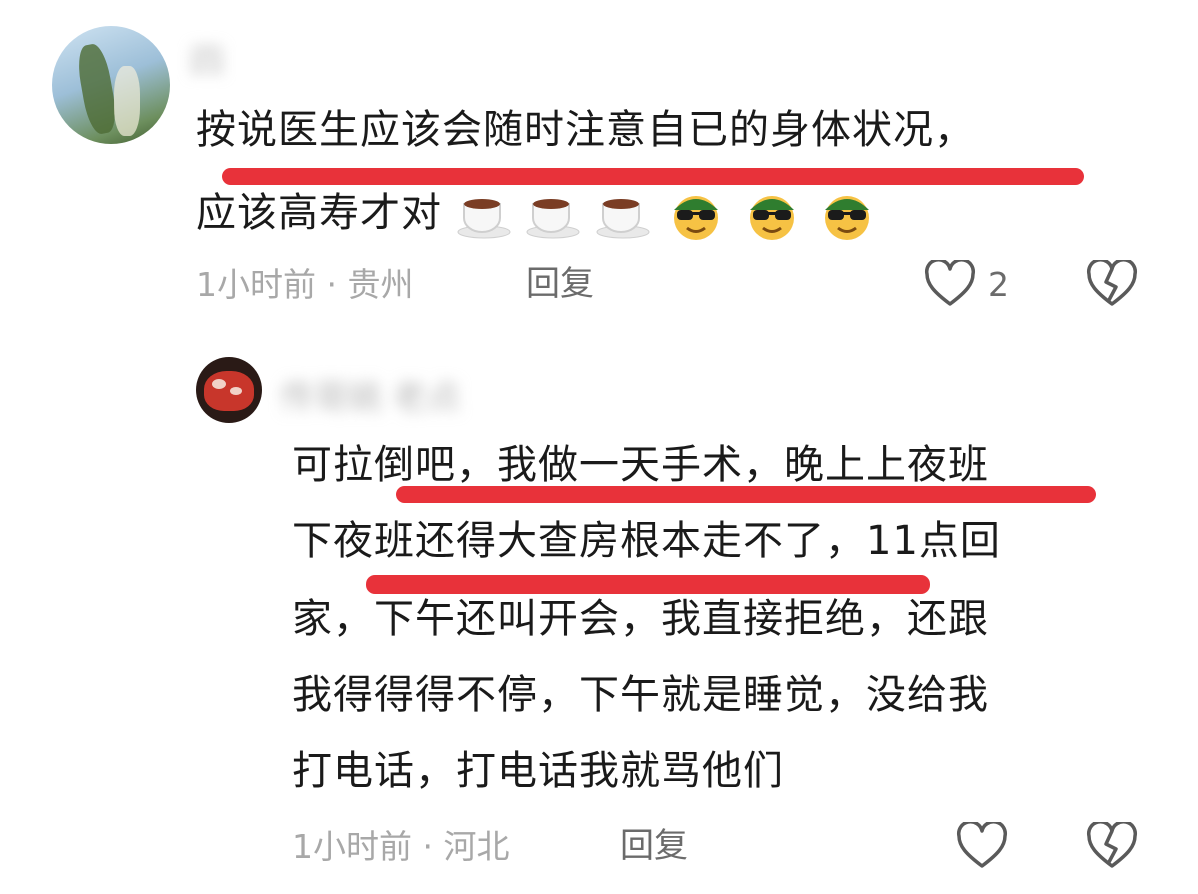 This screenshot has width=1198, height=894. What do you see at coordinates (207, 58) in the screenshot?
I see `username: 四` at bounding box center [207, 58].